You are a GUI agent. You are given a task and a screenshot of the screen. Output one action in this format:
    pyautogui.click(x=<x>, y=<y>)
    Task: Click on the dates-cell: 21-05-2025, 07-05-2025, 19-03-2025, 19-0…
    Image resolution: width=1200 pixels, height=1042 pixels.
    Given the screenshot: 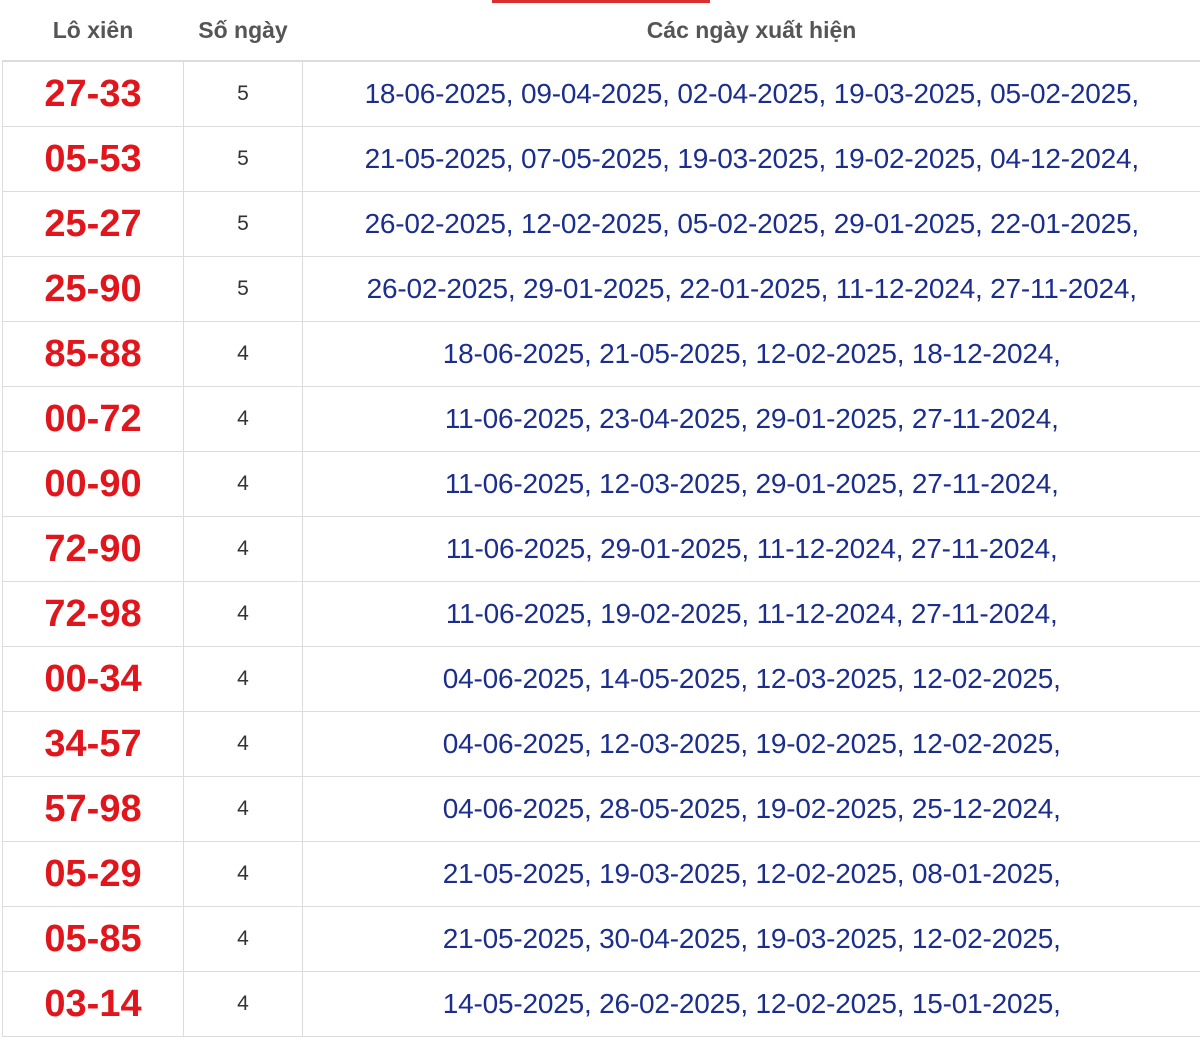 What is the action you would take?
    pyautogui.click(x=751, y=159)
    